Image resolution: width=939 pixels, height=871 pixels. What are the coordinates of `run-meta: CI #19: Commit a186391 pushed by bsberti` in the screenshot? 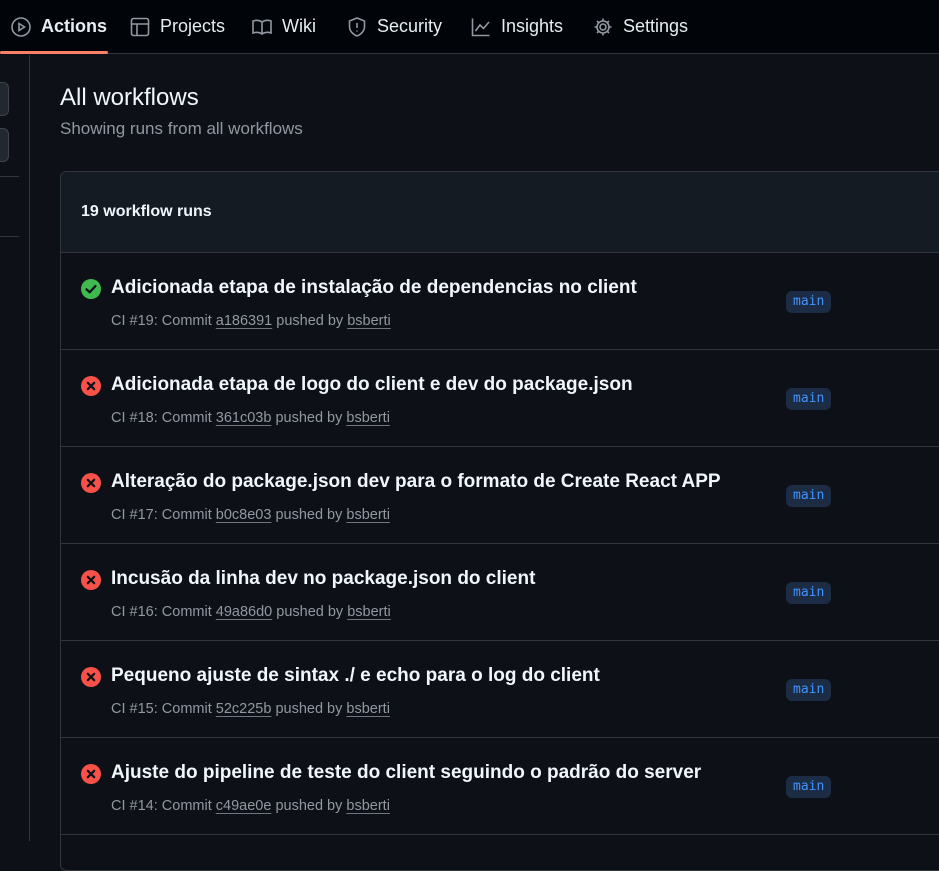 It's located at (251, 321).